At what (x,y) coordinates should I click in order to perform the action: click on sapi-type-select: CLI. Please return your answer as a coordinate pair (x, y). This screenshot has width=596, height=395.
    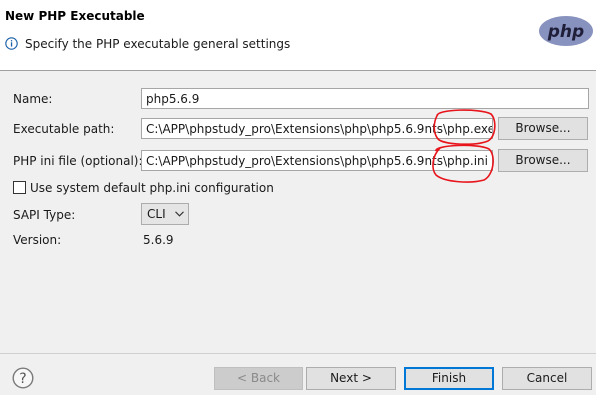
    Looking at the image, I should click on (165, 214).